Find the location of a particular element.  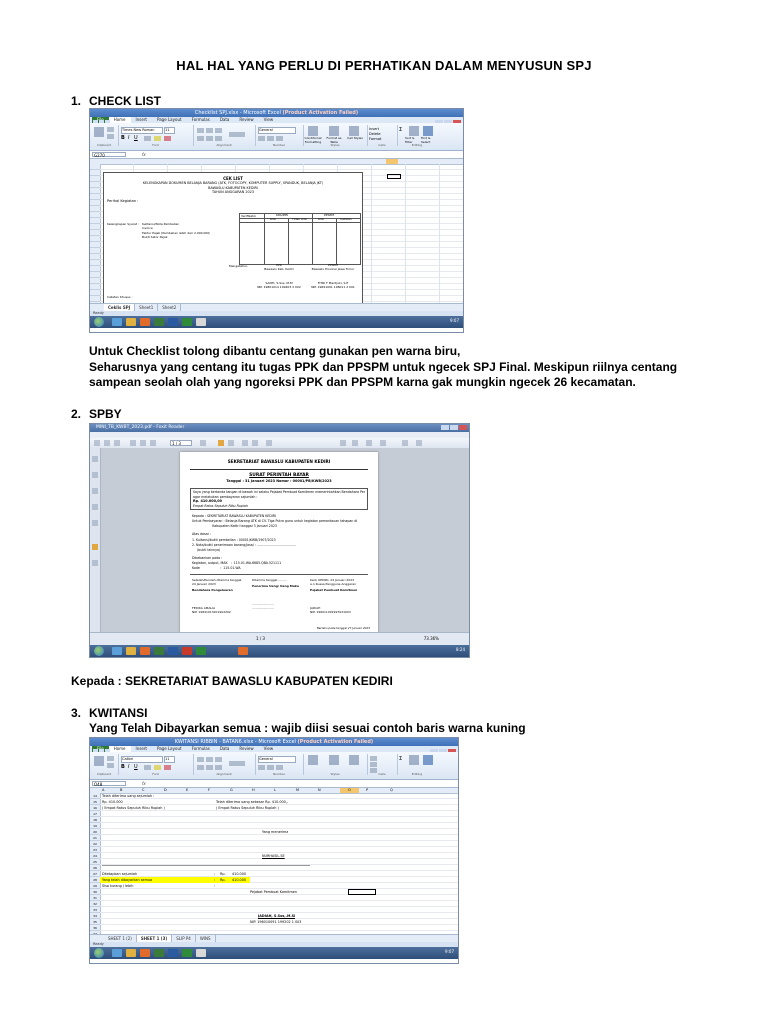

sheet-tab: Sheet2 is located at coordinates (170, 307).